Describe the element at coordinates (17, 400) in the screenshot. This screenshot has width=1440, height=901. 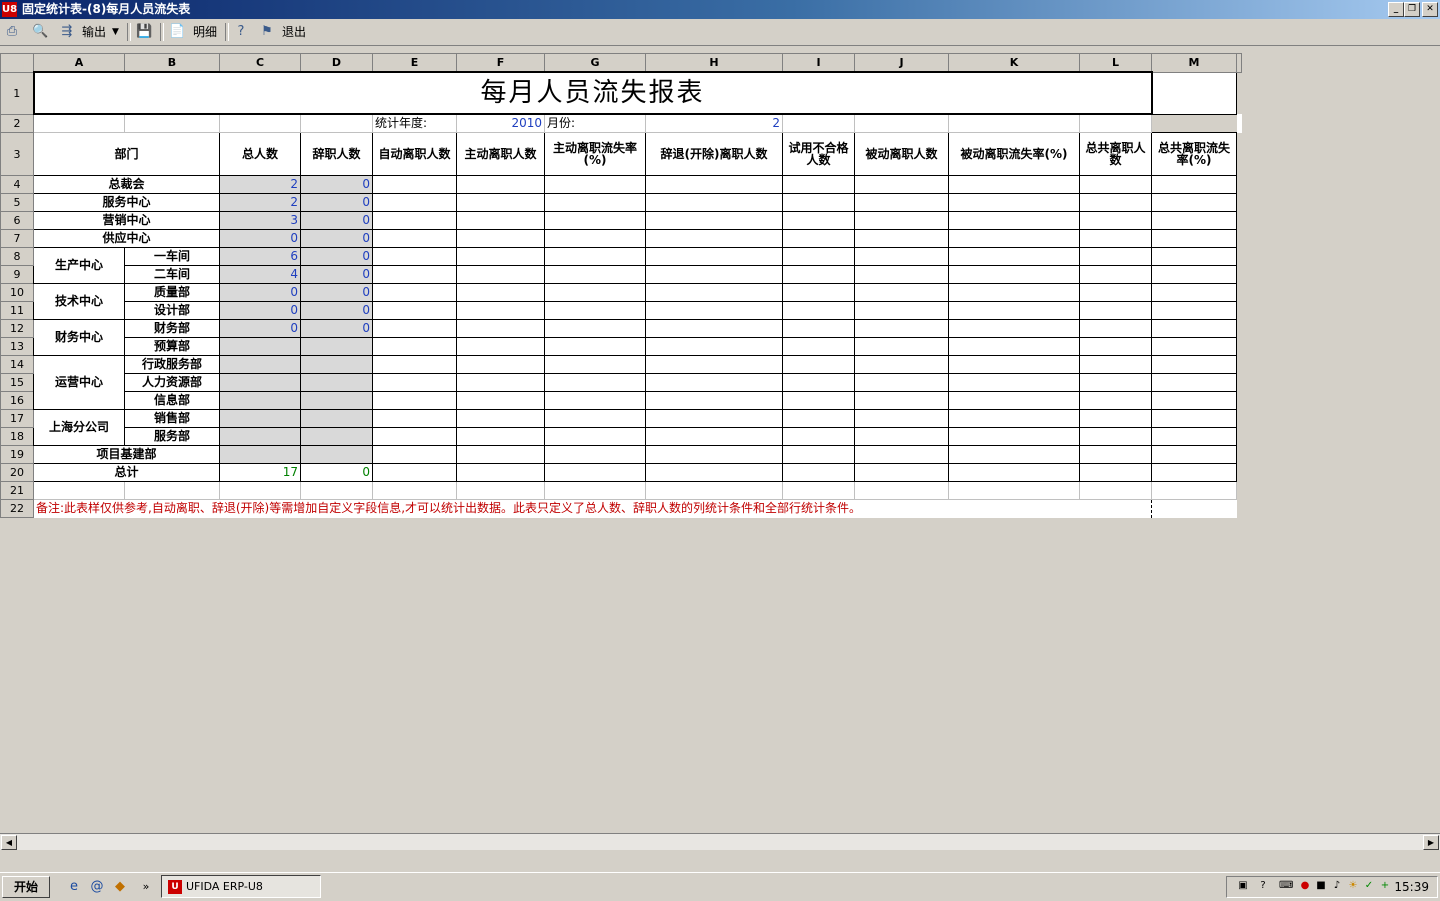
I see `row-header: 16` at that location.